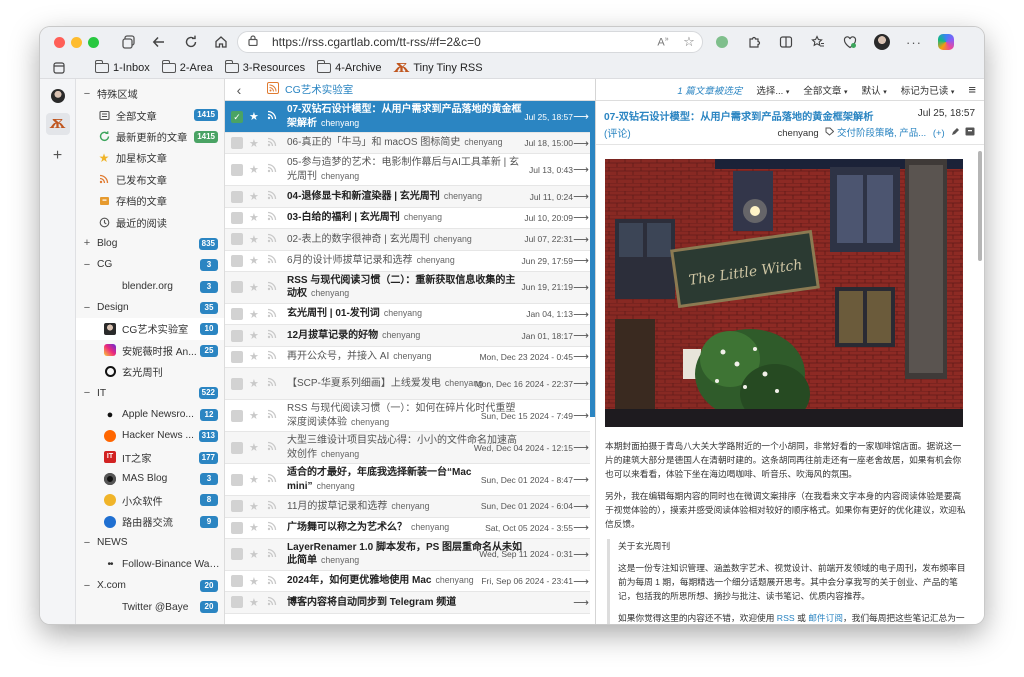  What do you see at coordinates (150, 350) in the screenshot?
I see `feed-item: 安妮薇时报 An... 25` at bounding box center [150, 350].